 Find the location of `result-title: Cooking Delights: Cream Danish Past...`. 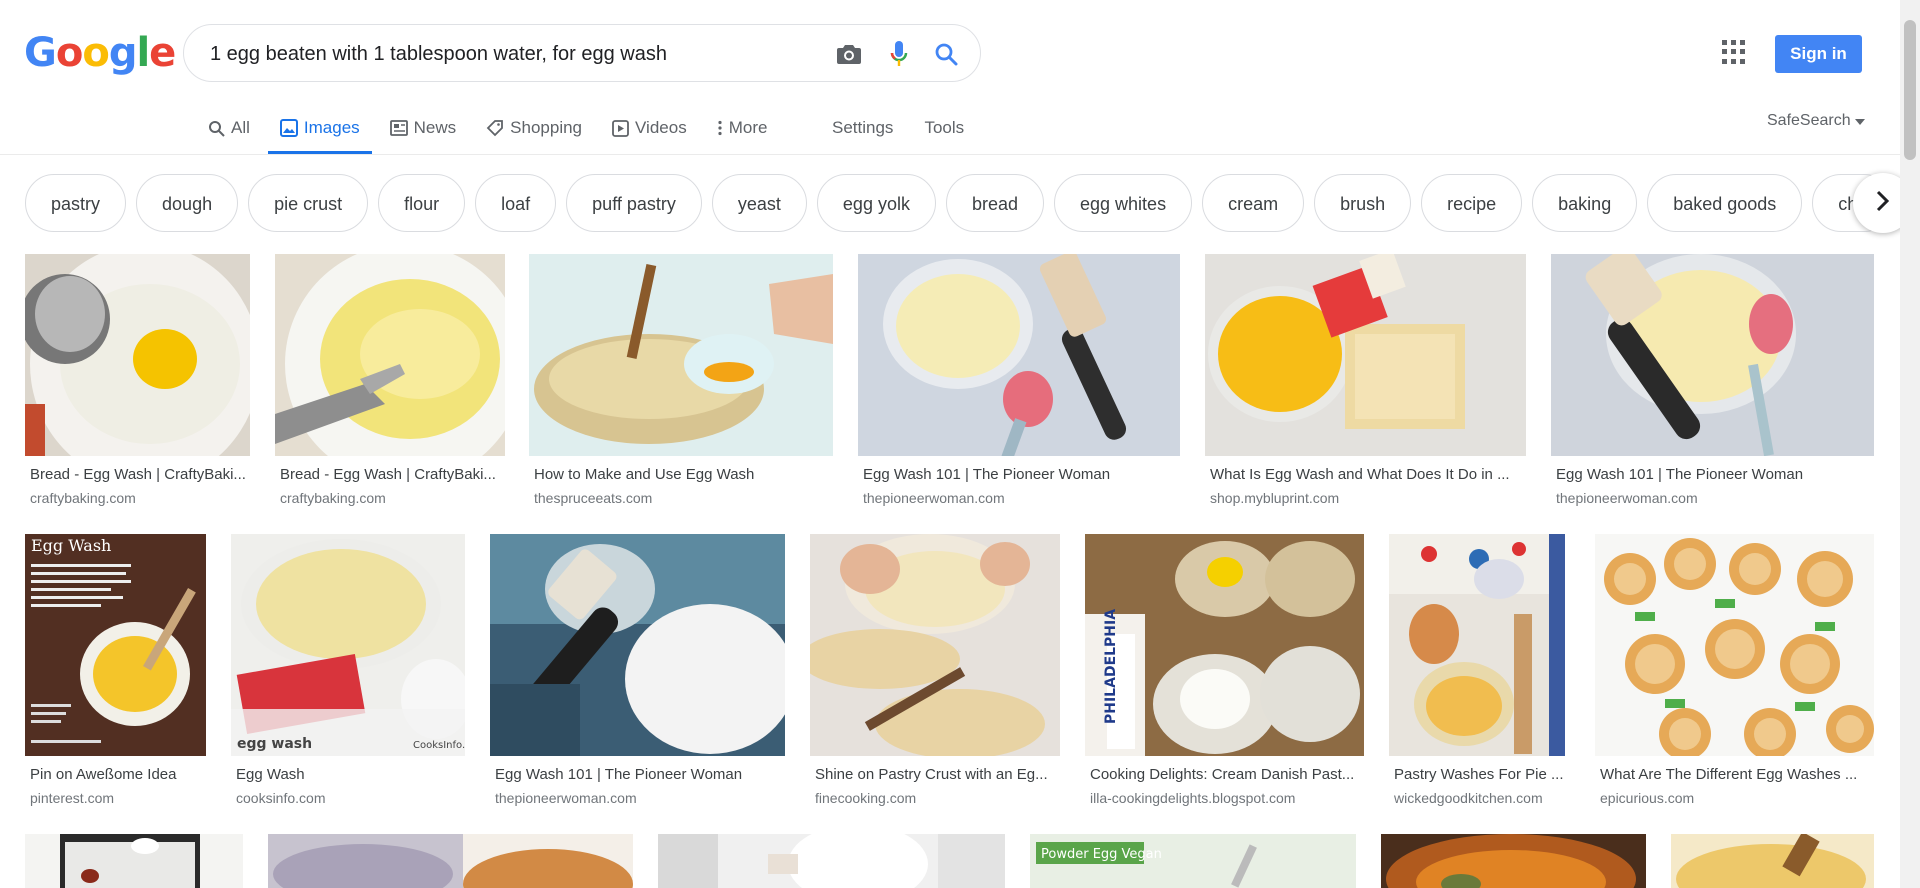

result-title: Cooking Delights: Cream Danish Past... is located at coordinates (1226, 774).